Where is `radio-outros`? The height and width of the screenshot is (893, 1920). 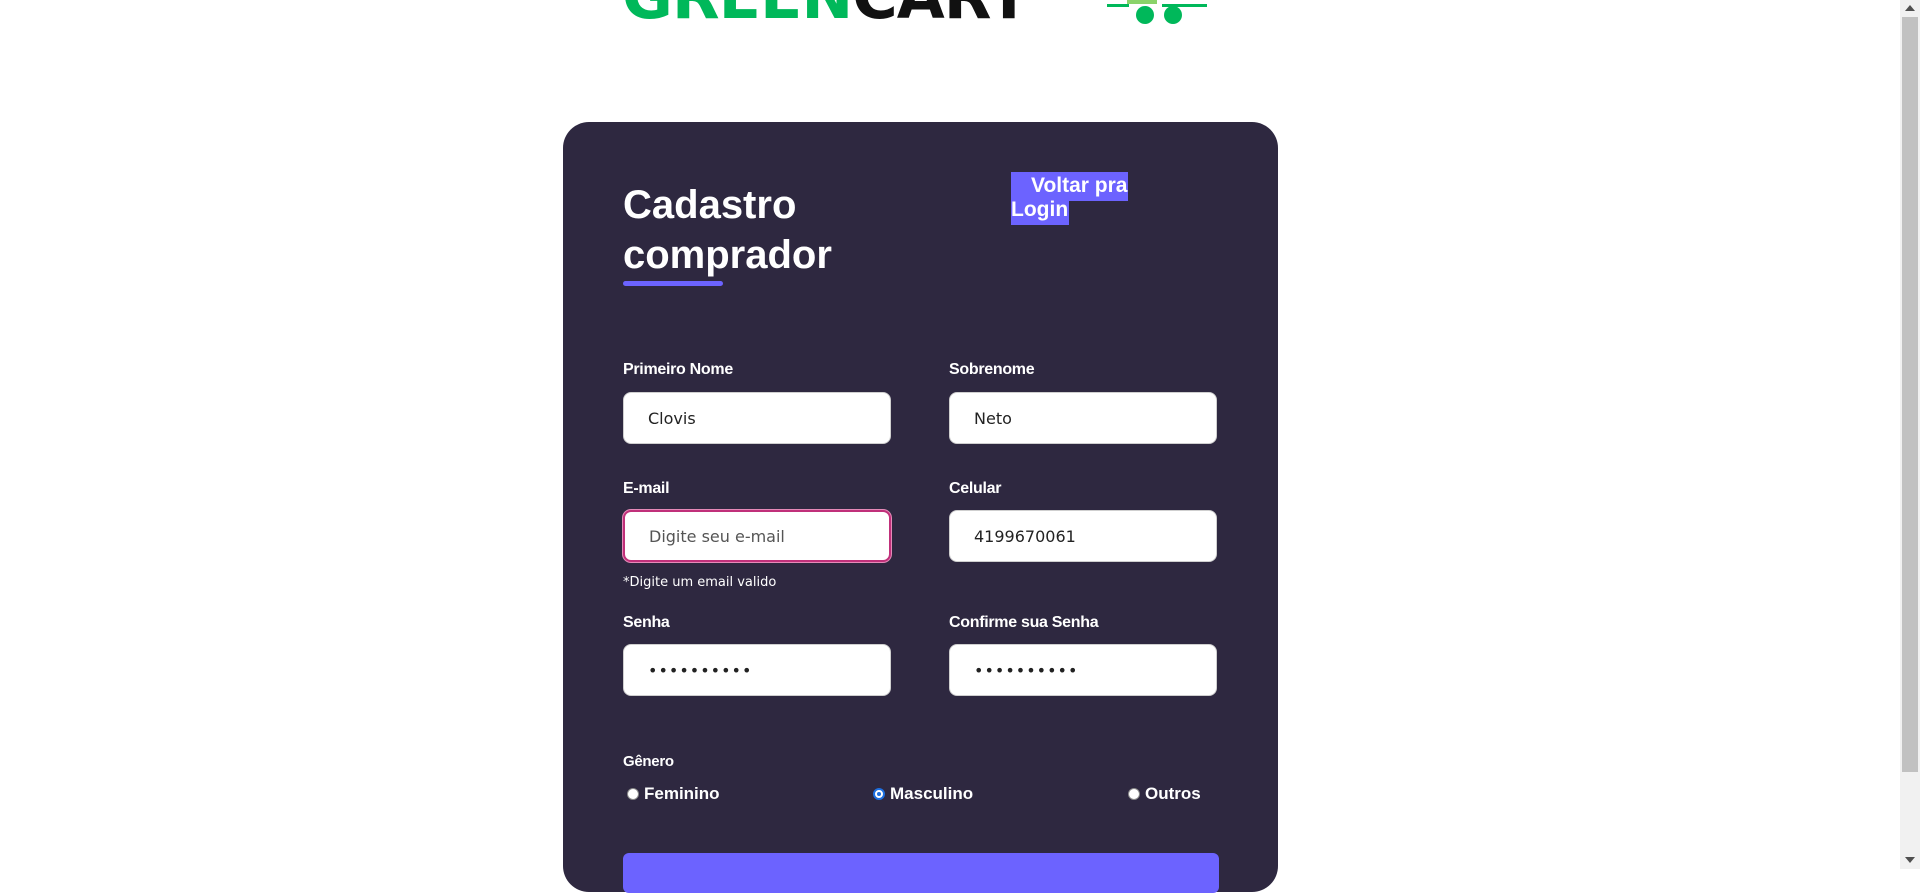 radio-outros is located at coordinates (1134, 794).